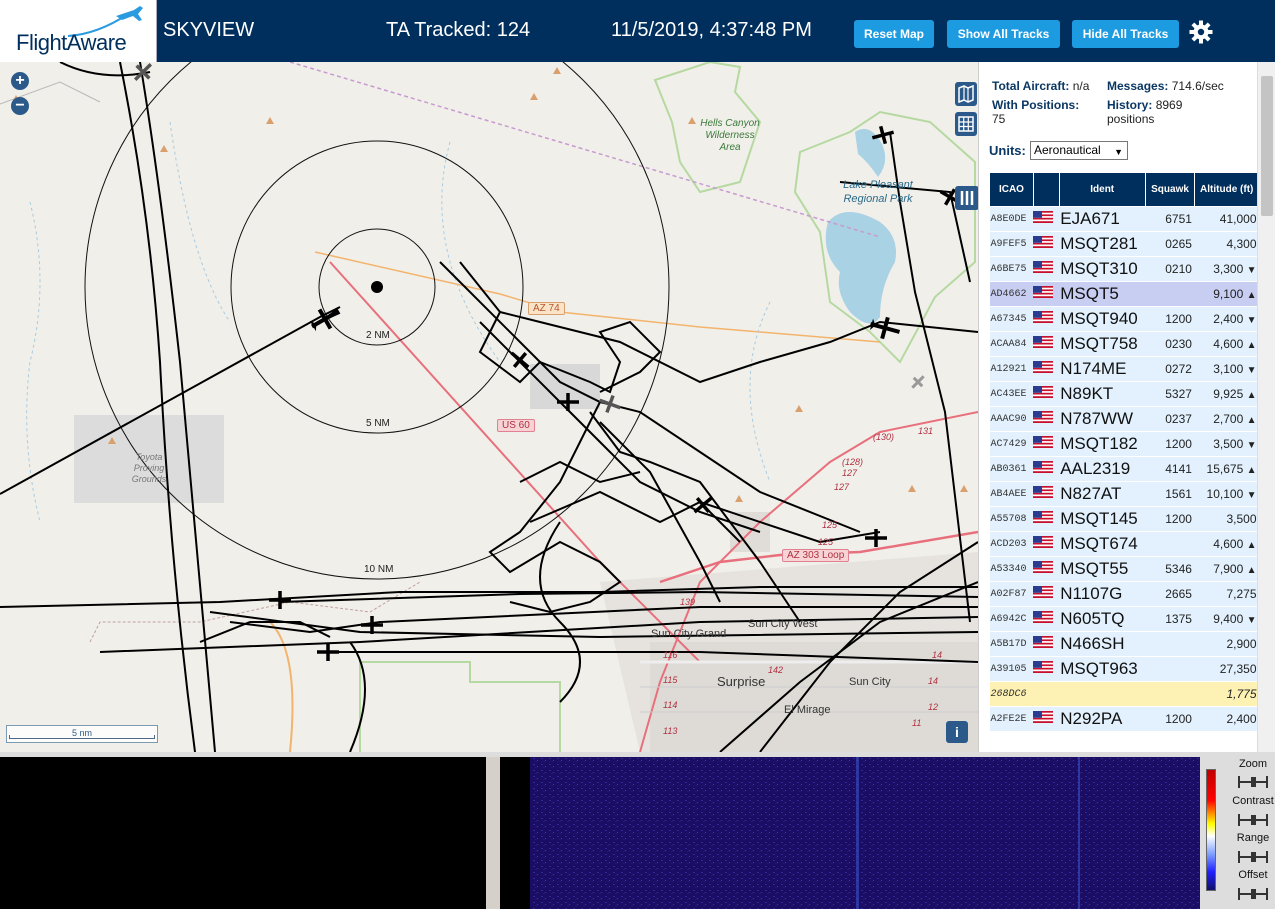  I want to click on table-row: A8E0DE EJA671 6751 41,000, so click(1124, 219).